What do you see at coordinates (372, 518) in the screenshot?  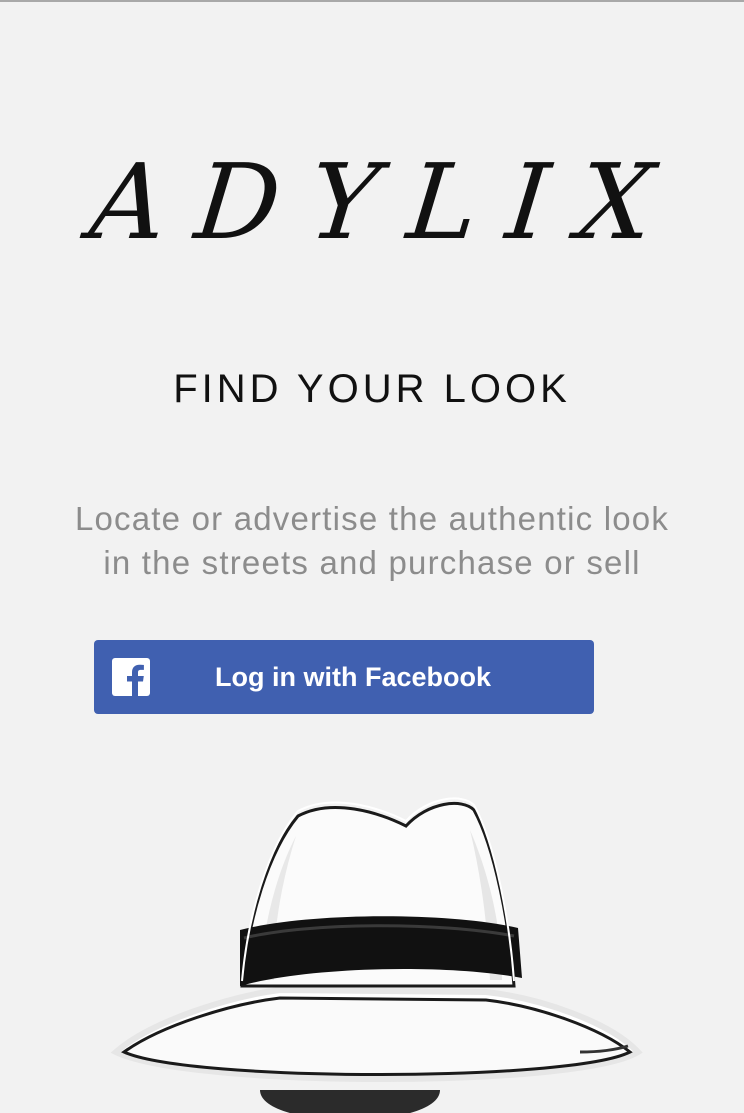 I see `description-line-1: Locate or advertise the authentic look` at bounding box center [372, 518].